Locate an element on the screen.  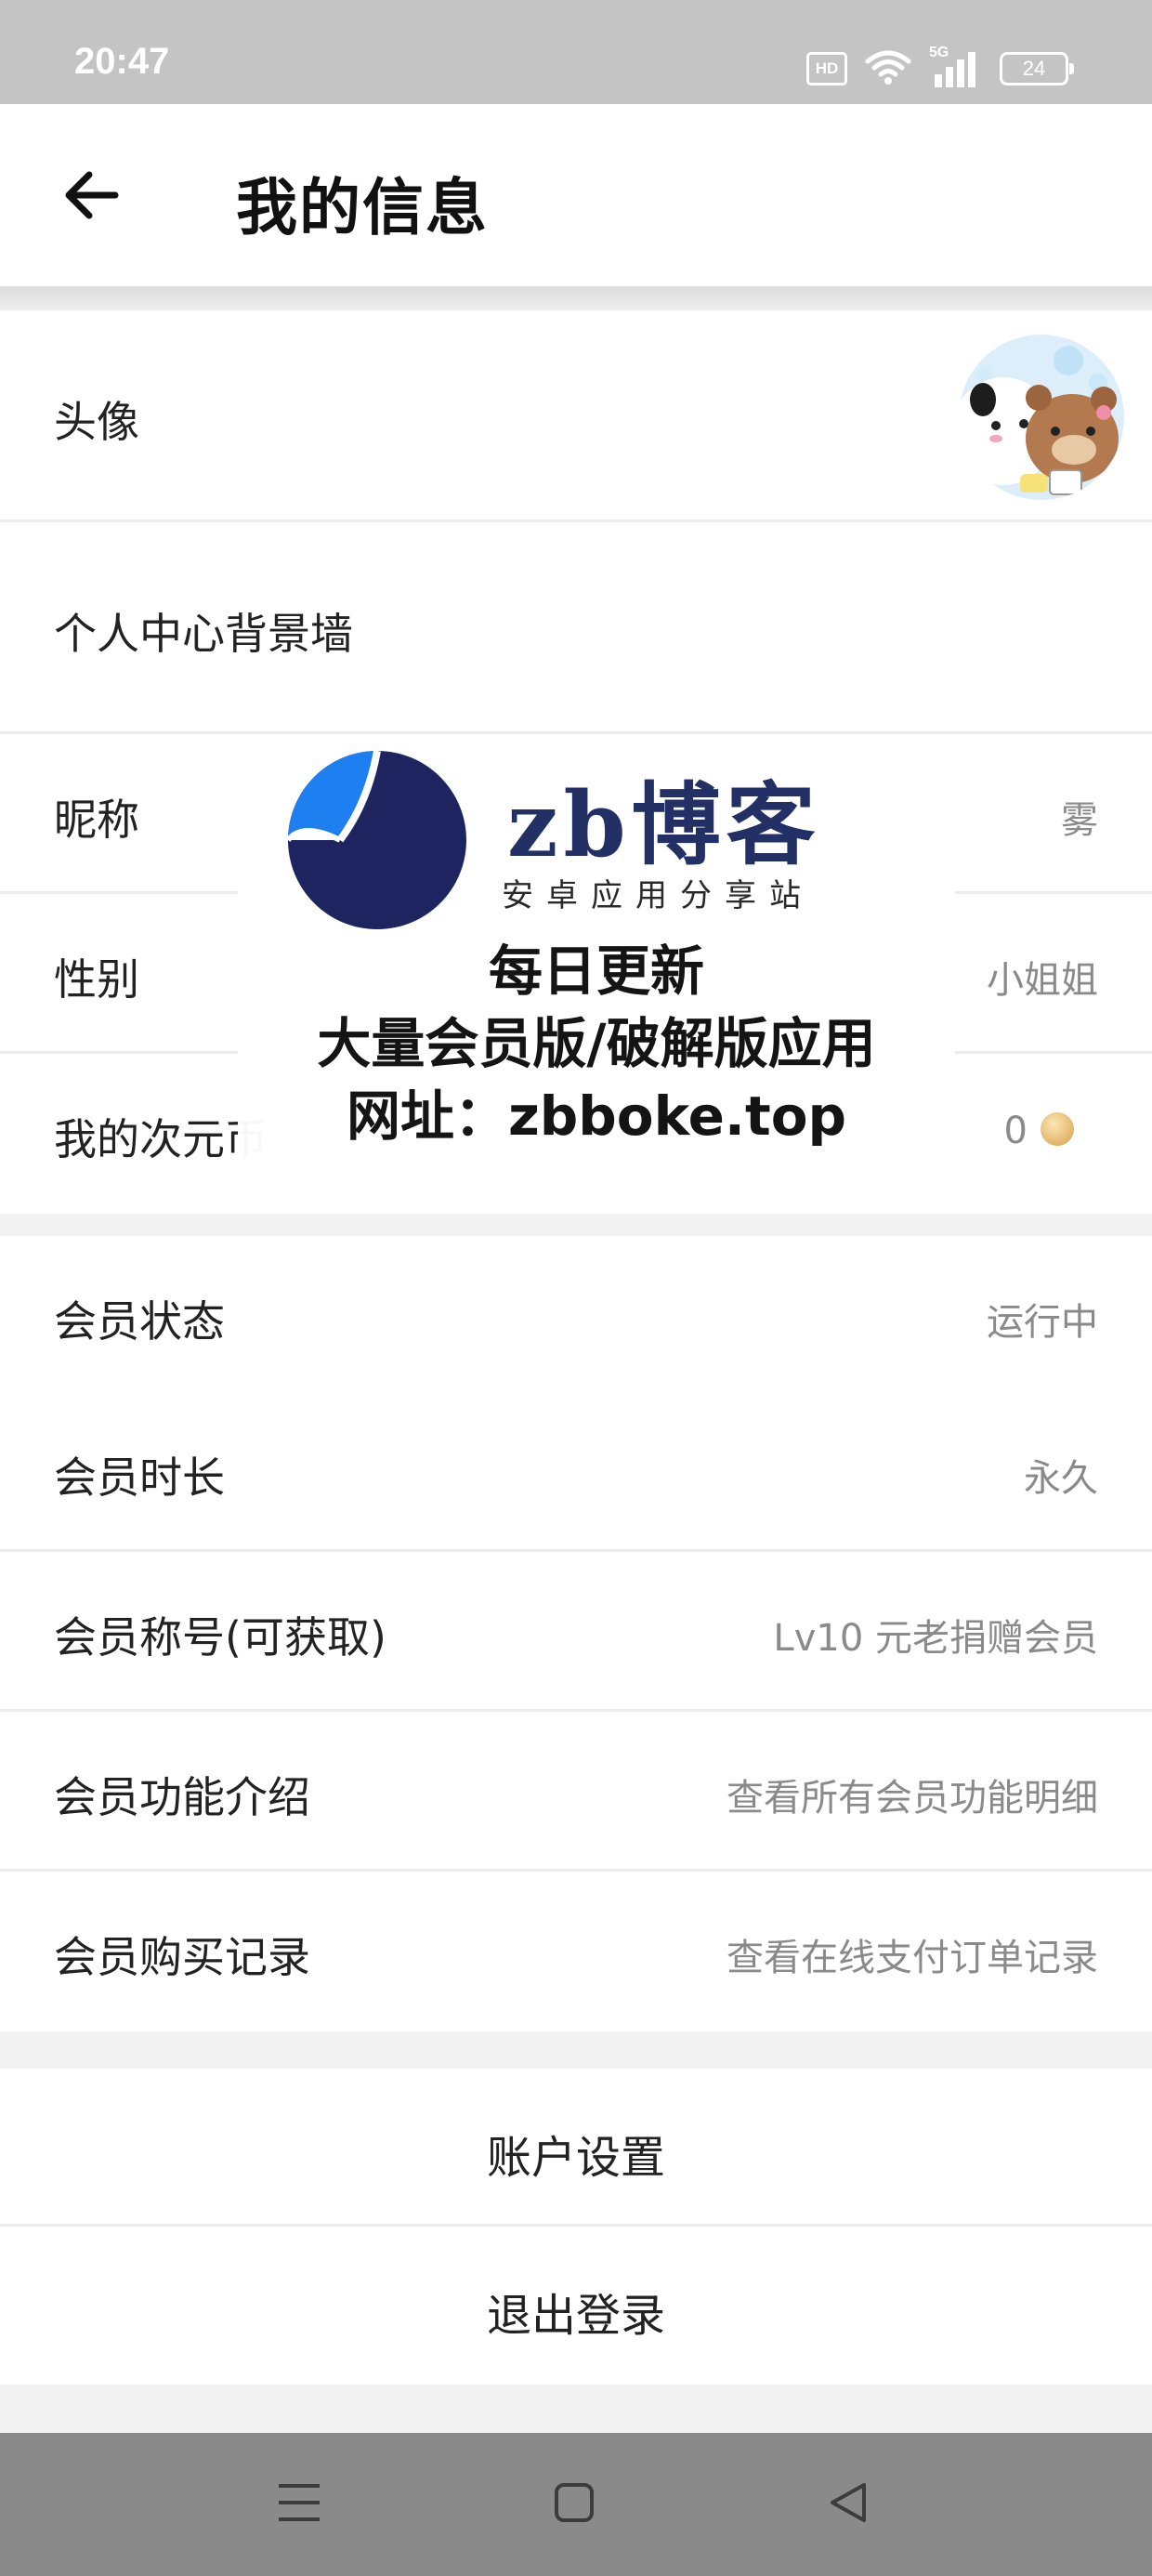
logout-button: 退出登录 is located at coordinates (576, 2306).